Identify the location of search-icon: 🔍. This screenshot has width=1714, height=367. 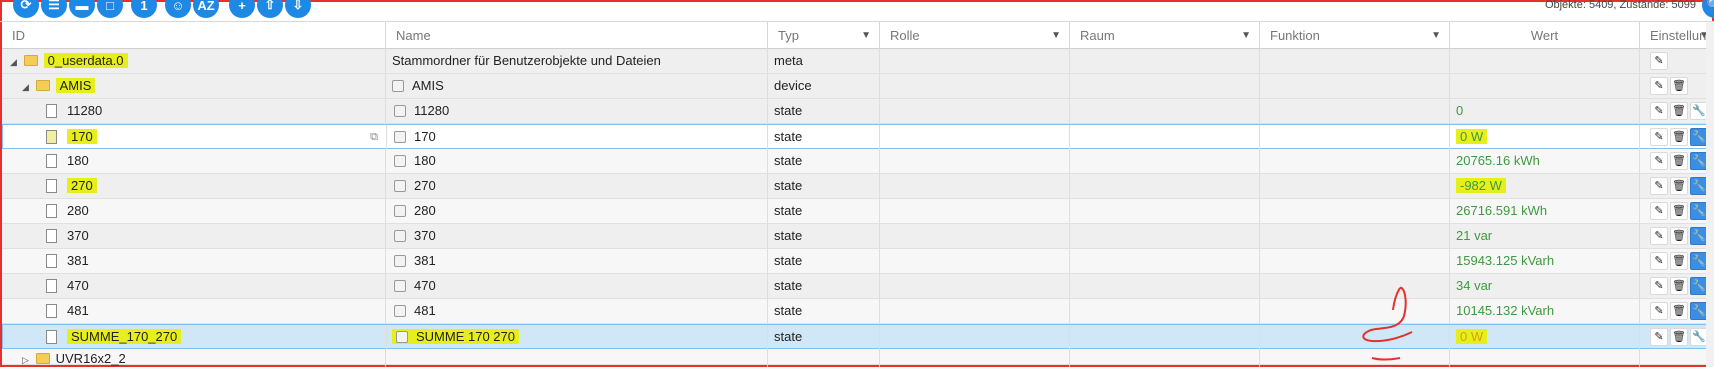
(1708, 9).